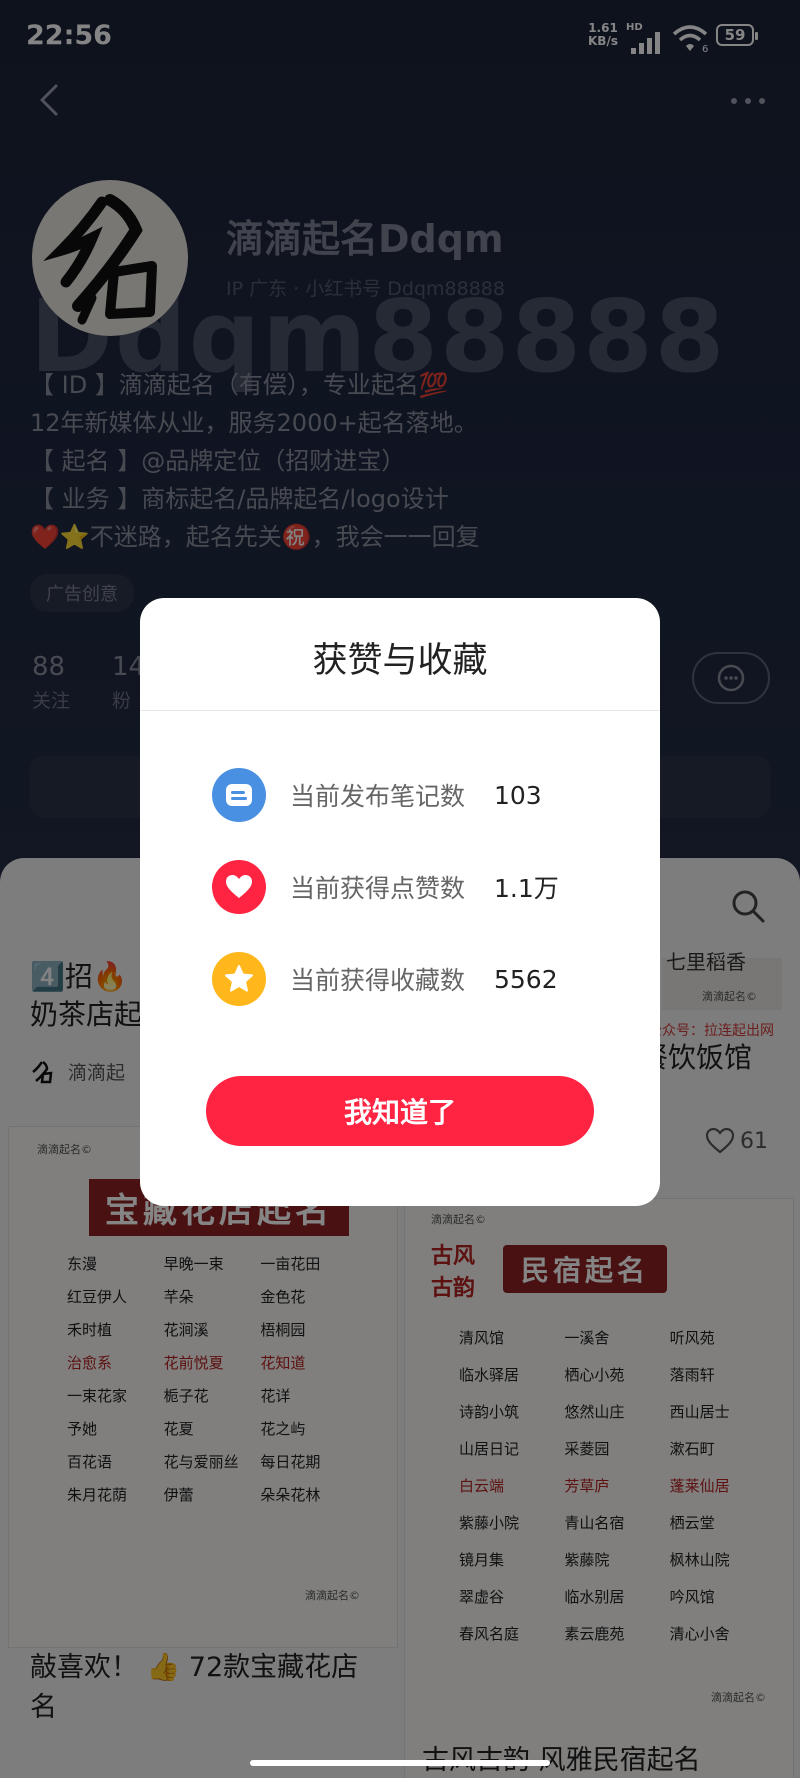 The image size is (800, 1778). What do you see at coordinates (239, 887) in the screenshot?
I see `heart-icon` at bounding box center [239, 887].